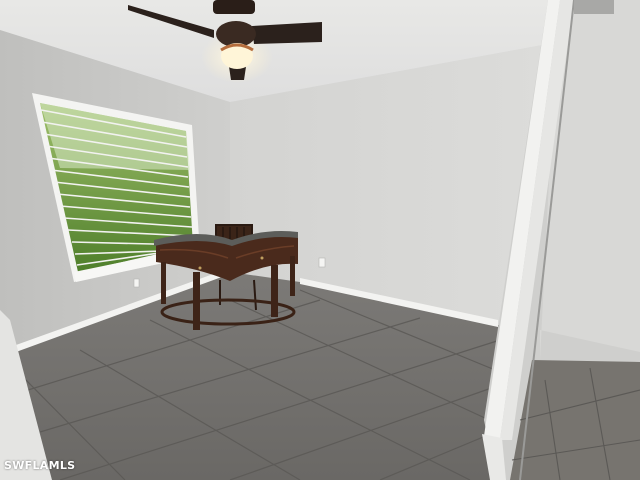 Image resolution: width=640 pixels, height=480 pixels. Describe the element at coordinates (136, 283) in the screenshot. I see `wall-outlet-left` at that location.